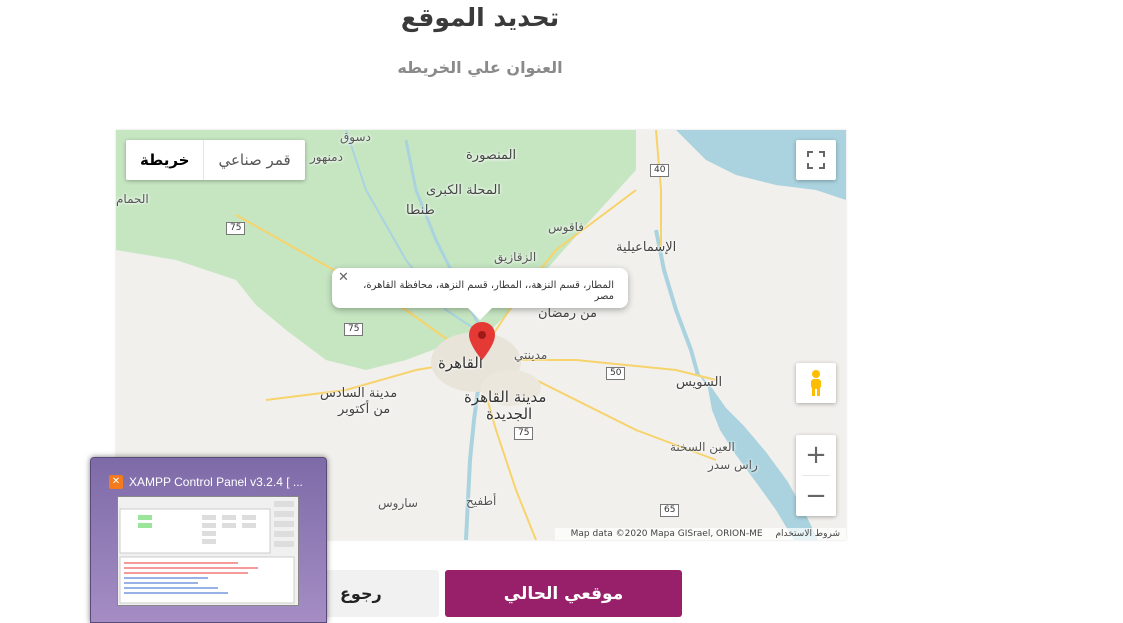  Describe the element at coordinates (566, 227) in the screenshot. I see `map-label-faqous: فاقوس` at that location.